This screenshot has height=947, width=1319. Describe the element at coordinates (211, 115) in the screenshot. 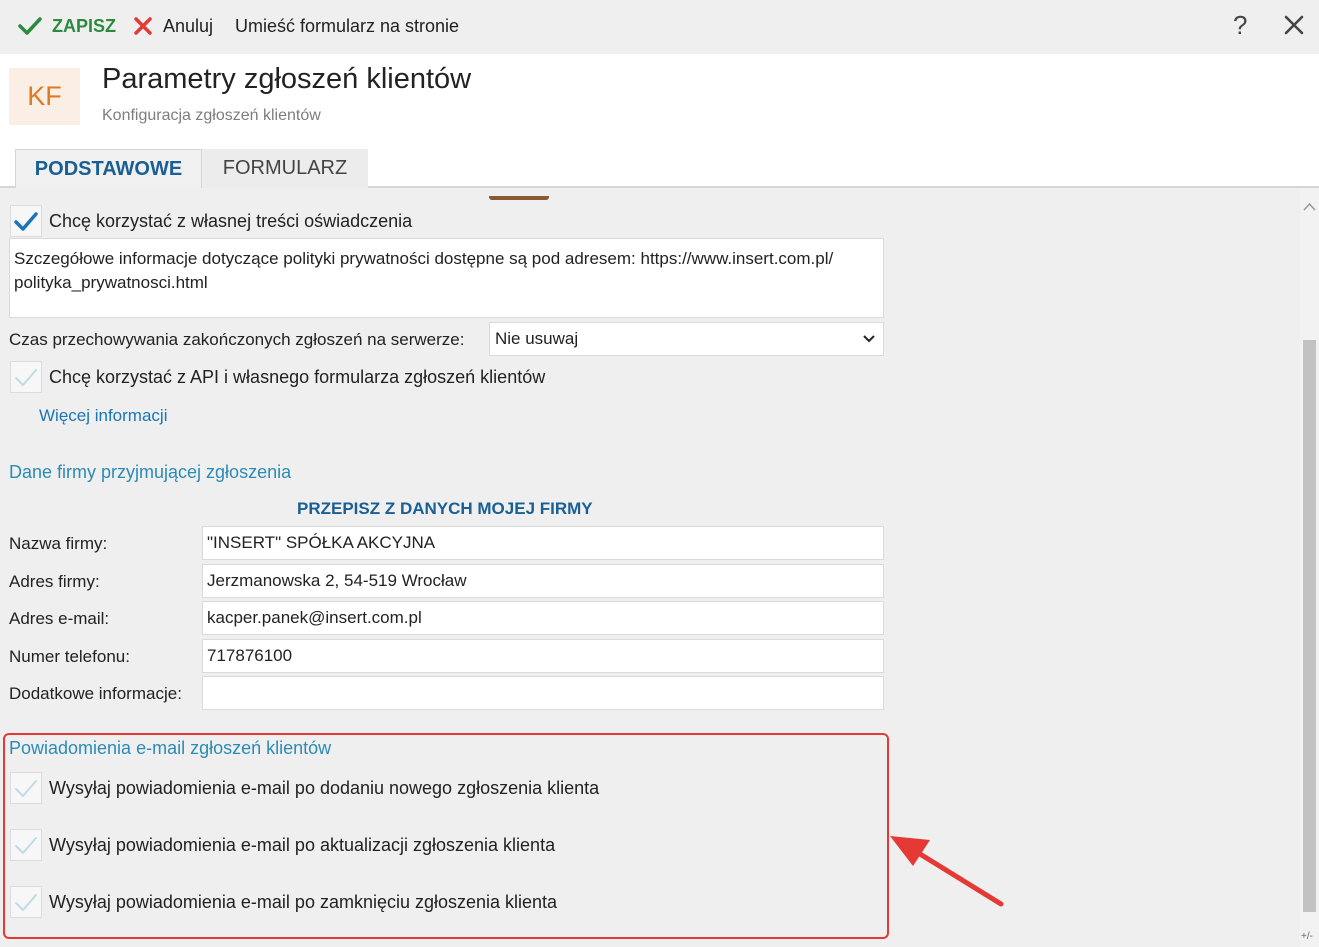

I see `page-subtitle: Konfiguracja zgłoszeń klientów` at that location.